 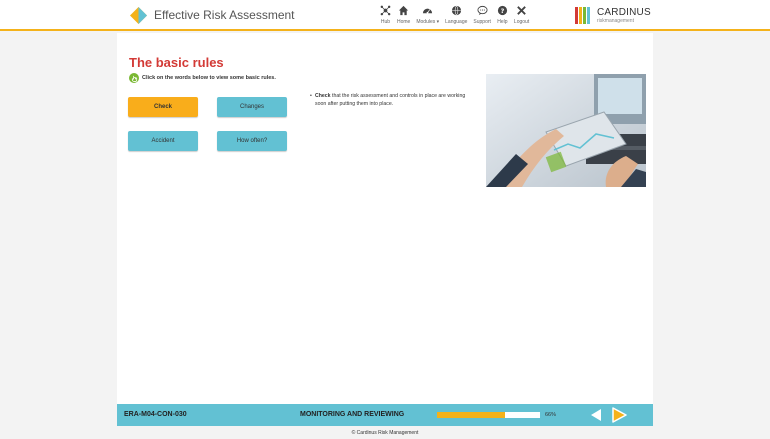 What do you see at coordinates (482, 22) in the screenshot?
I see `nav-support-label: Support` at bounding box center [482, 22].